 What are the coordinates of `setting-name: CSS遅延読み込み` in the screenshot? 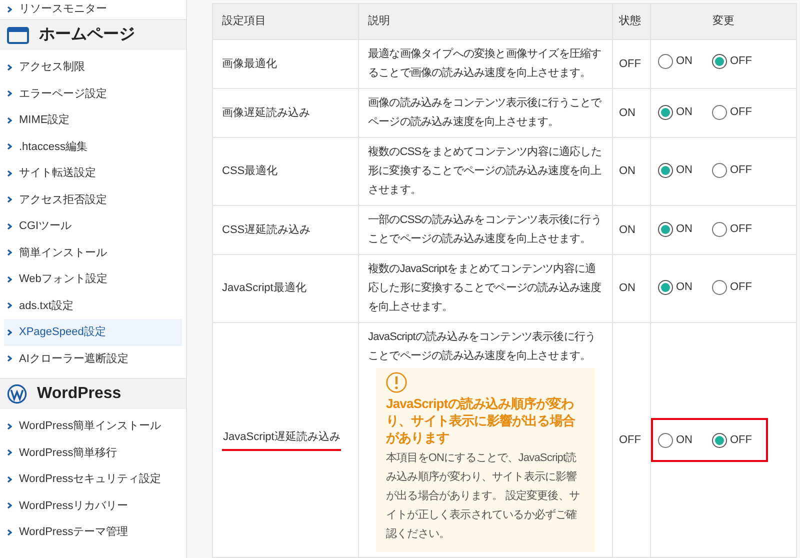 It's located at (266, 230).